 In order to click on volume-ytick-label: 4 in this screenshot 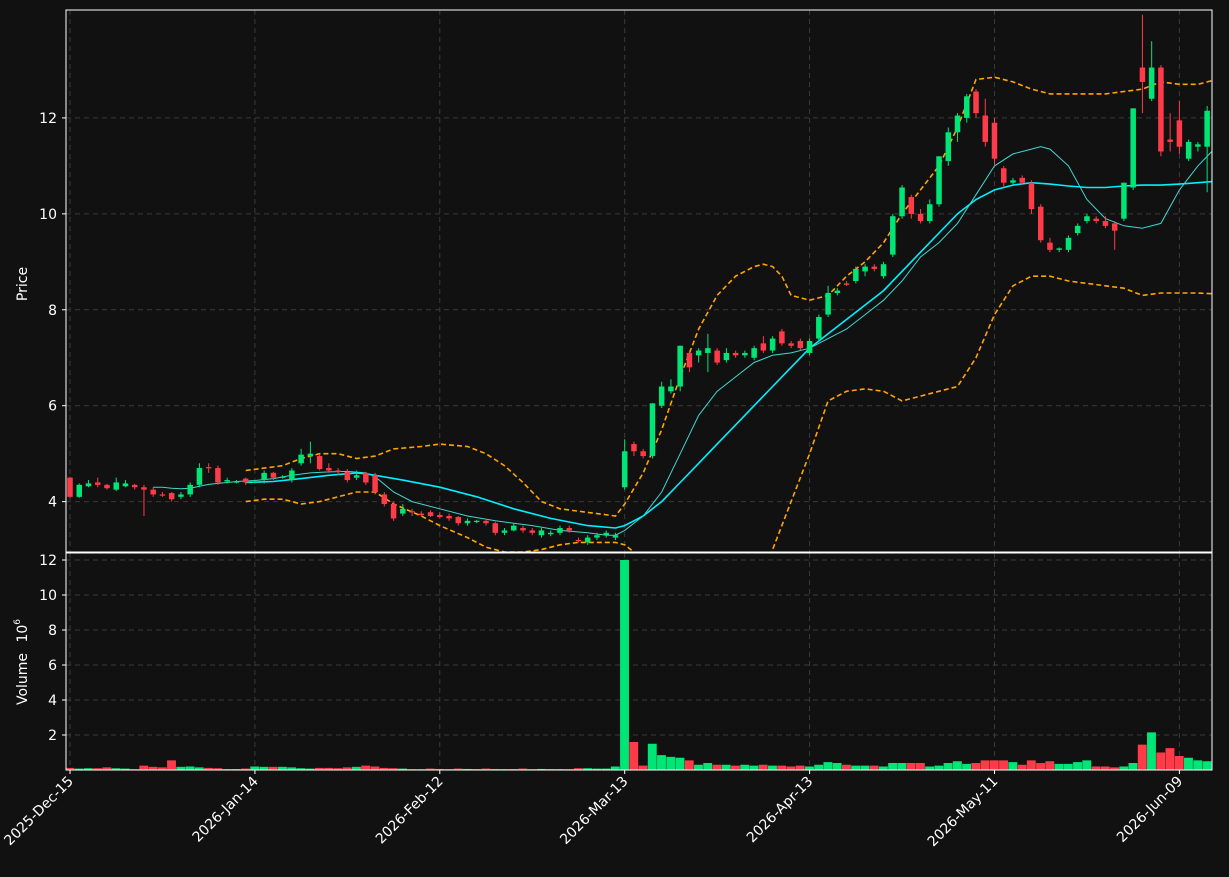, I will do `click(52, 701)`.